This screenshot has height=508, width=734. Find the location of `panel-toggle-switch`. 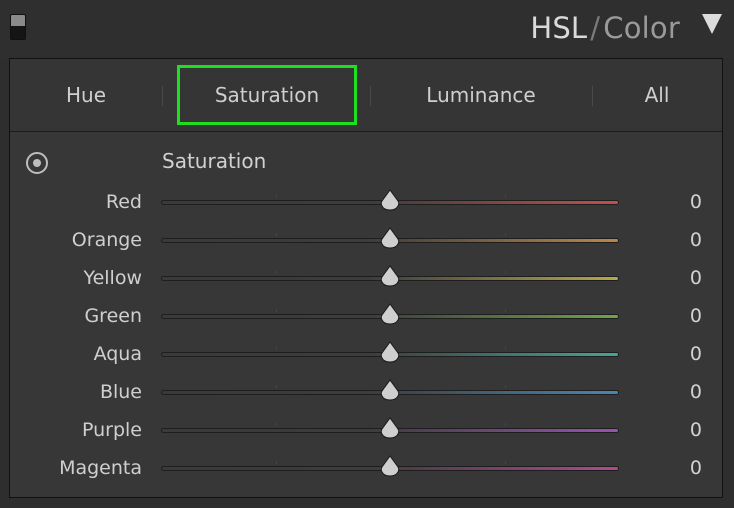

panel-toggle-switch is located at coordinates (18, 27).